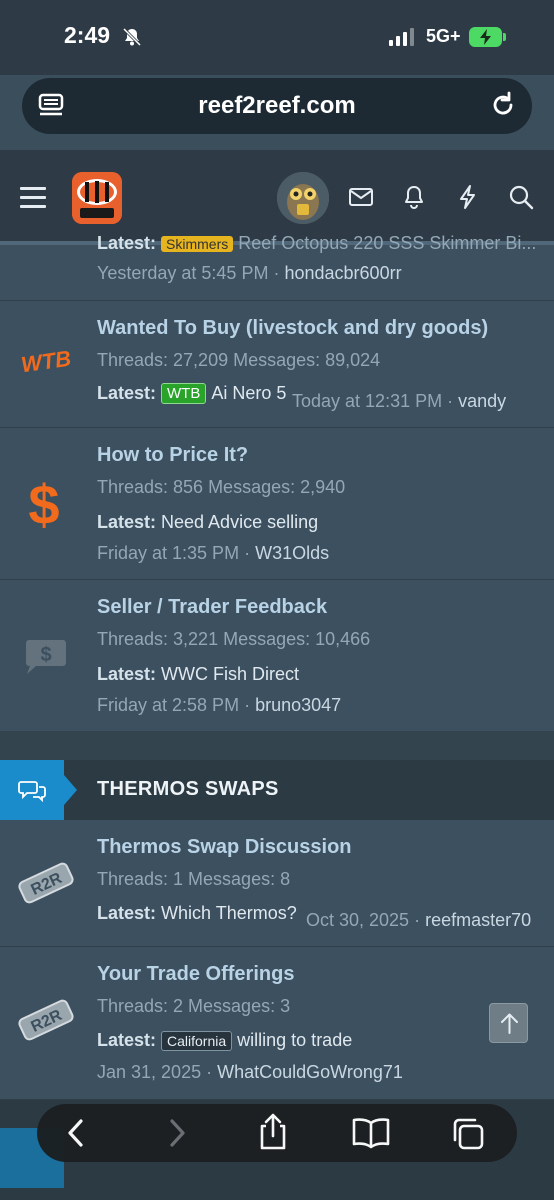 The height and width of the screenshot is (1200, 554). I want to click on chat-bubbles-icon, so click(32, 792).